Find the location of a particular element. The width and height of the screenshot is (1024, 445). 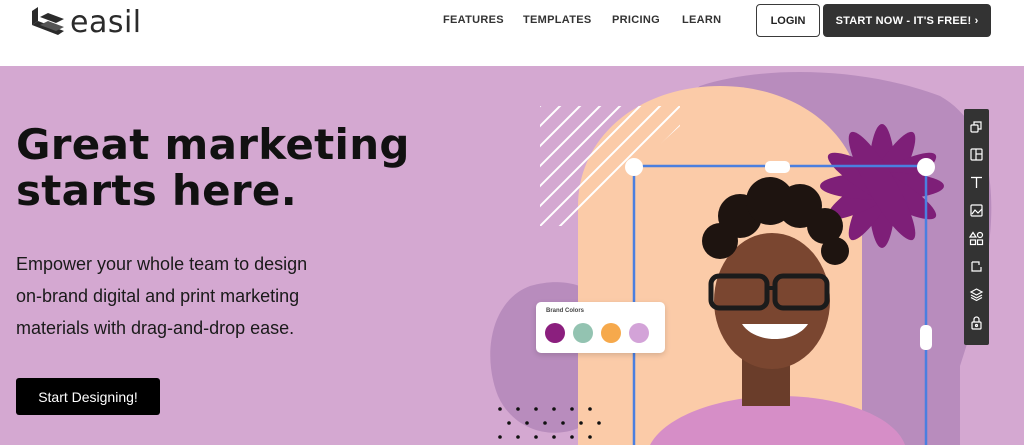

hero-subtitle-line1: Empower your whole team to design is located at coordinates (162, 264).